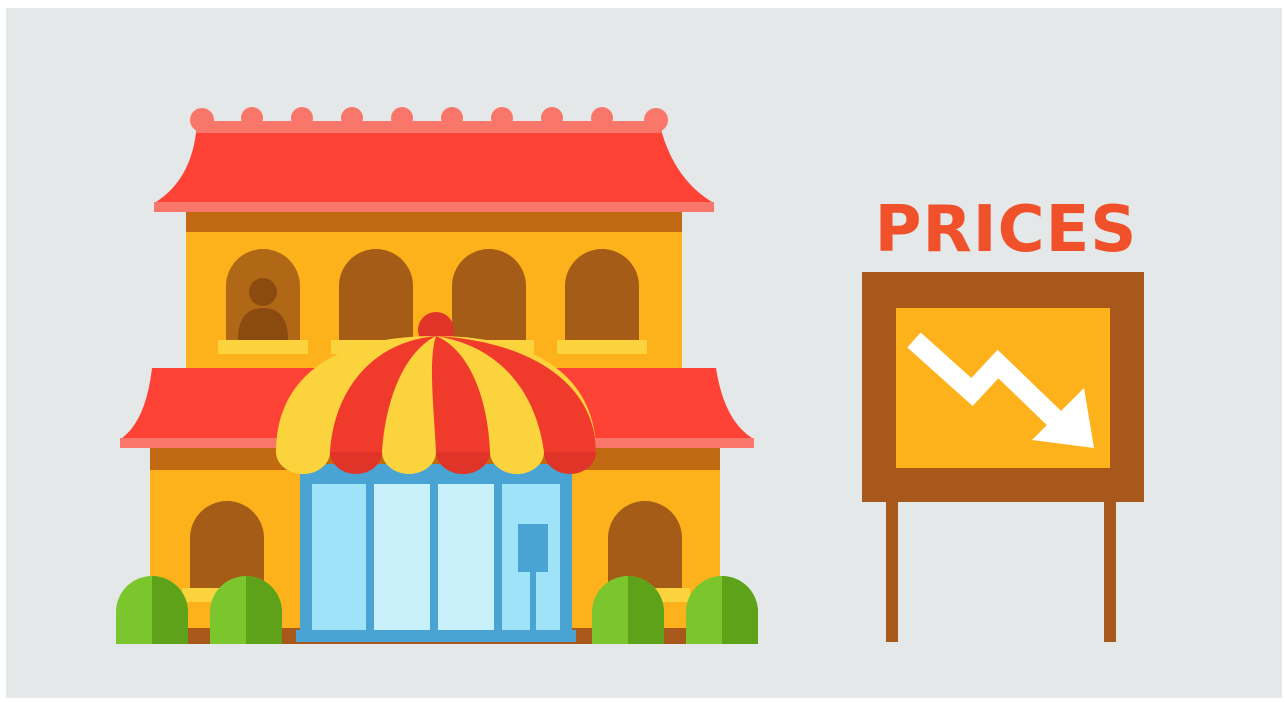 The height and width of the screenshot is (702, 1286). What do you see at coordinates (533, 601) in the screenshot?
I see `door-handle-bar` at bounding box center [533, 601].